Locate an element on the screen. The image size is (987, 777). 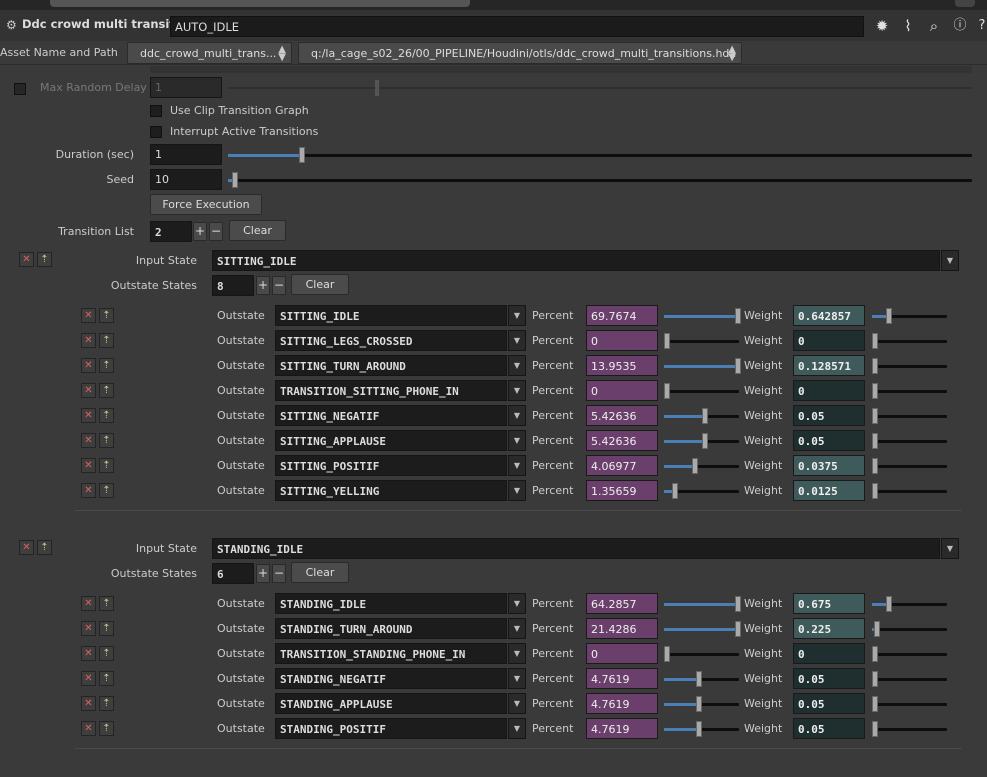
outstate-field: SITTING_POSITIF is located at coordinates (391, 465).